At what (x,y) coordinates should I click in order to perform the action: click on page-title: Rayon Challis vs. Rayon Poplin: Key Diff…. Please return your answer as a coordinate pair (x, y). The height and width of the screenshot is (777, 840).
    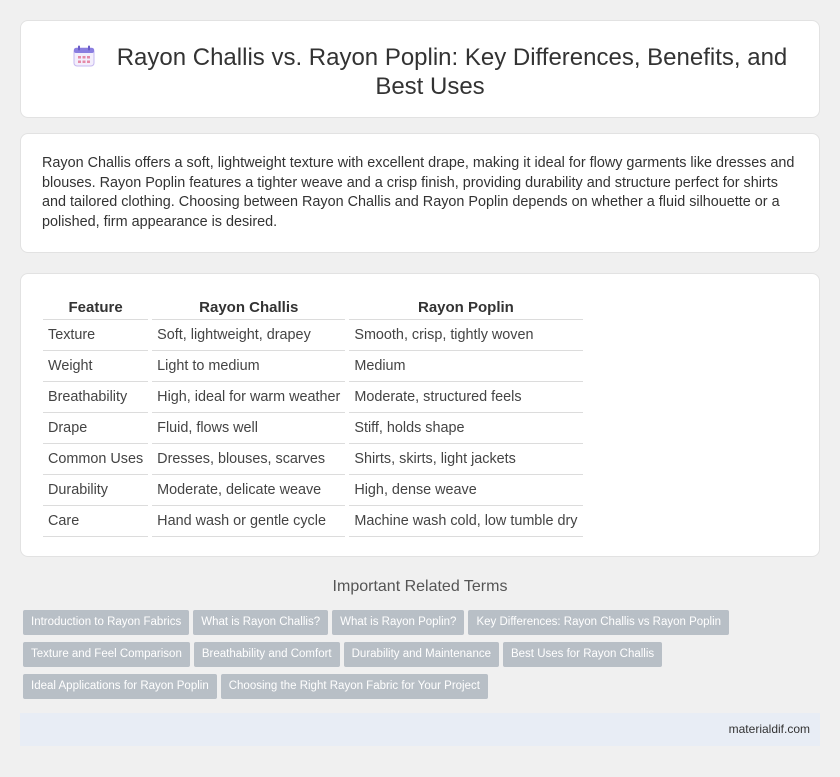
    Looking at the image, I should click on (452, 72).